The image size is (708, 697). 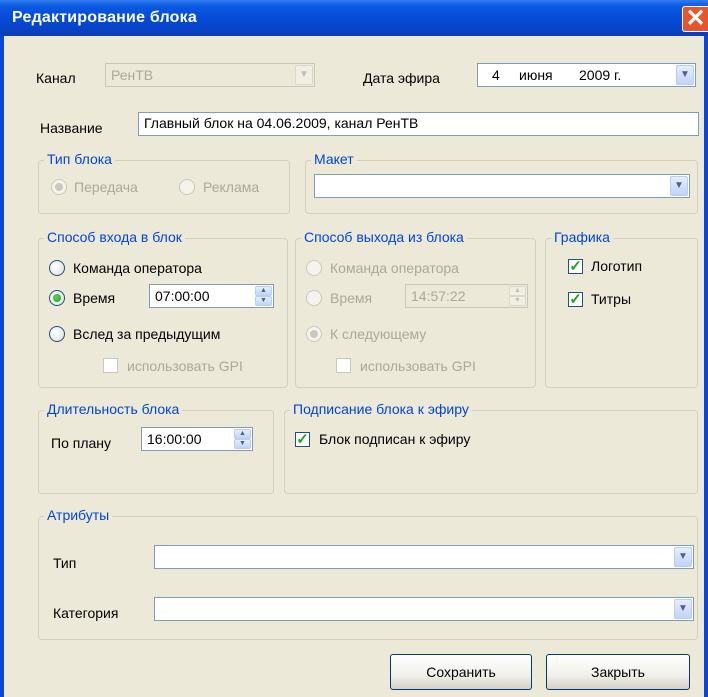 What do you see at coordinates (65, 563) in the screenshot?
I see `type-label: Тип` at bounding box center [65, 563].